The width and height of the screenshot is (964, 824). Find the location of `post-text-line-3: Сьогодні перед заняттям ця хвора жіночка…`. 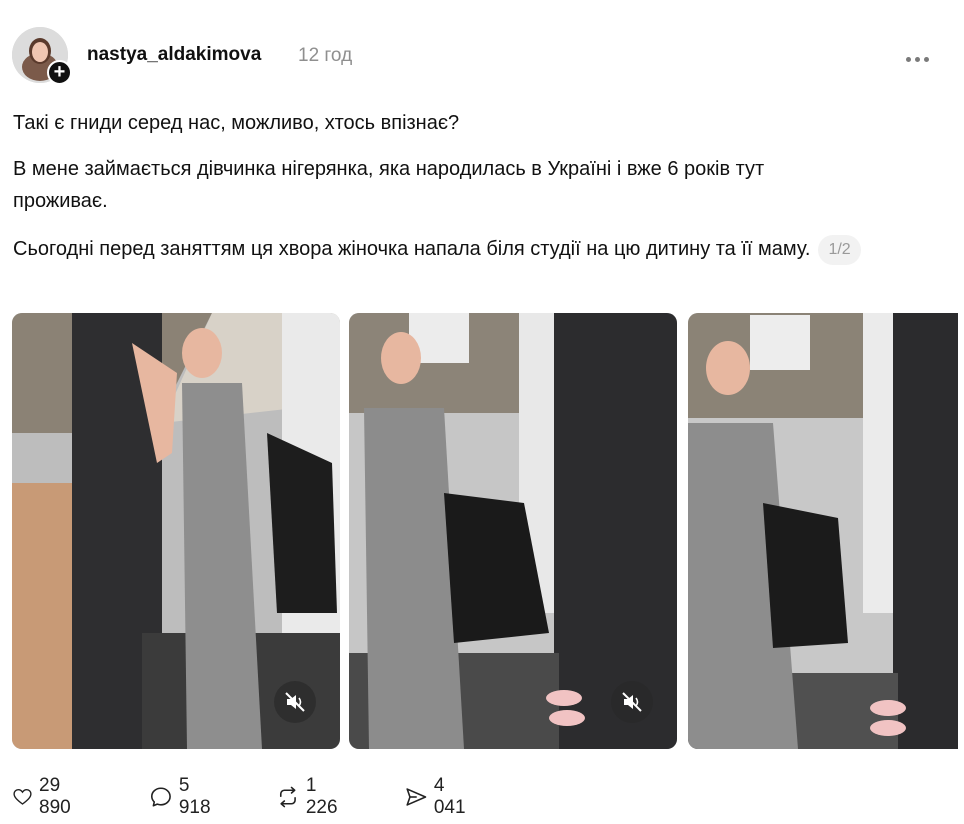

post-text-line-3: Сьогодні перед заняттям ця хвора жіночка… is located at coordinates (448, 249).